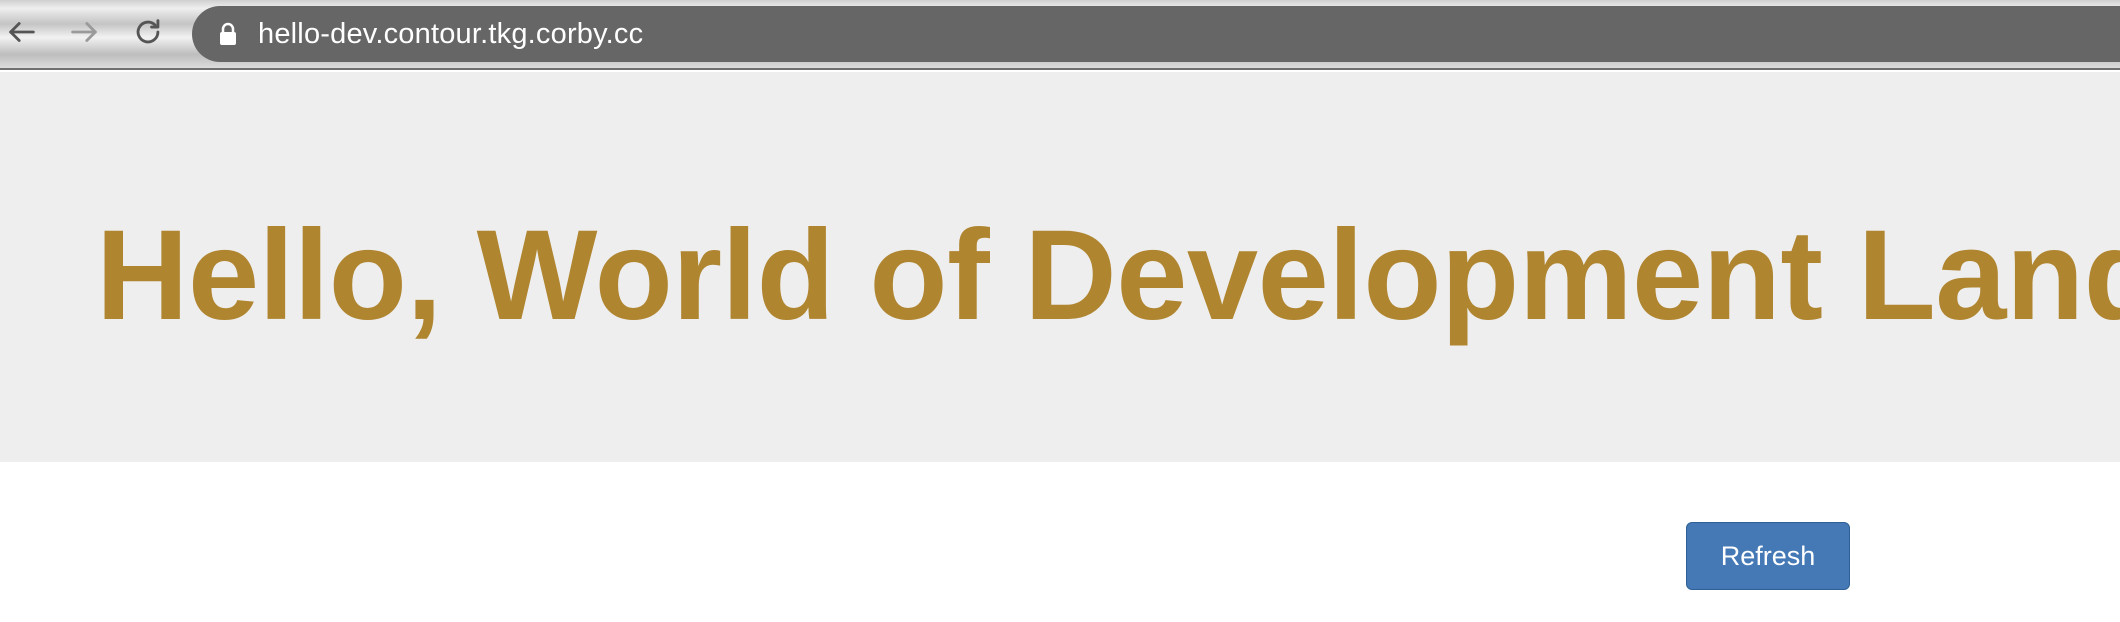 This screenshot has width=2120, height=622. Describe the element at coordinates (1156, 34) in the screenshot. I see `address-bar: hello-dev.contour.tkg.corby.cc` at that location.